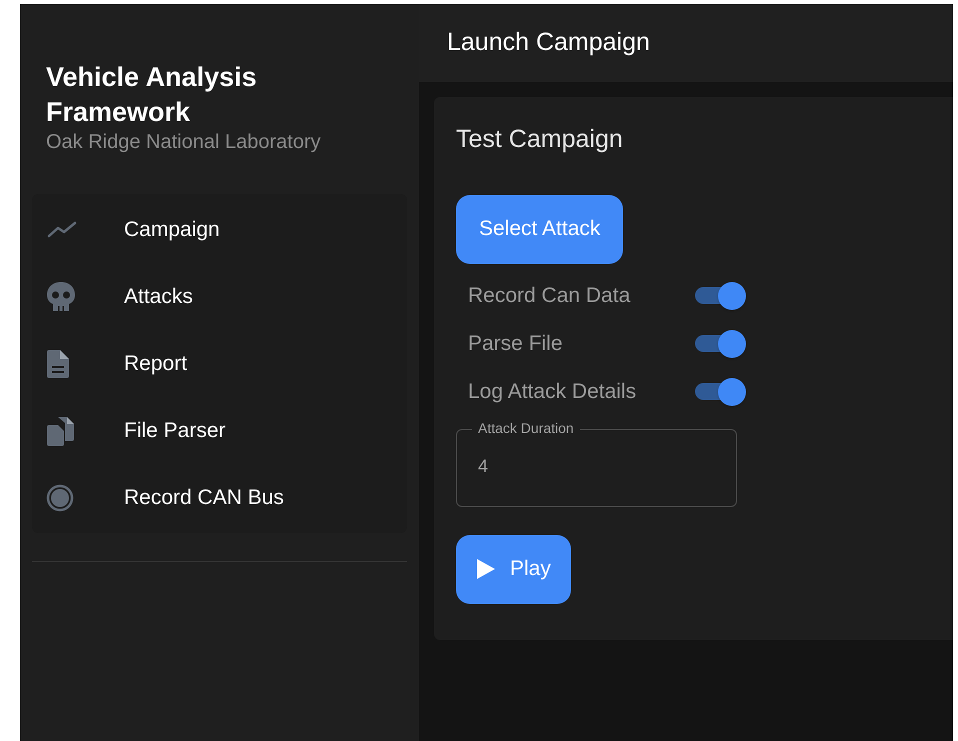 This screenshot has width=958, height=741. I want to click on line-chart-icon, so click(62, 230).